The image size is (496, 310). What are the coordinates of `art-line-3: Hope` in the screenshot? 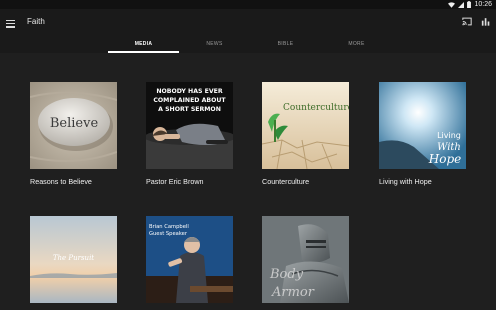 It's located at (444, 159).